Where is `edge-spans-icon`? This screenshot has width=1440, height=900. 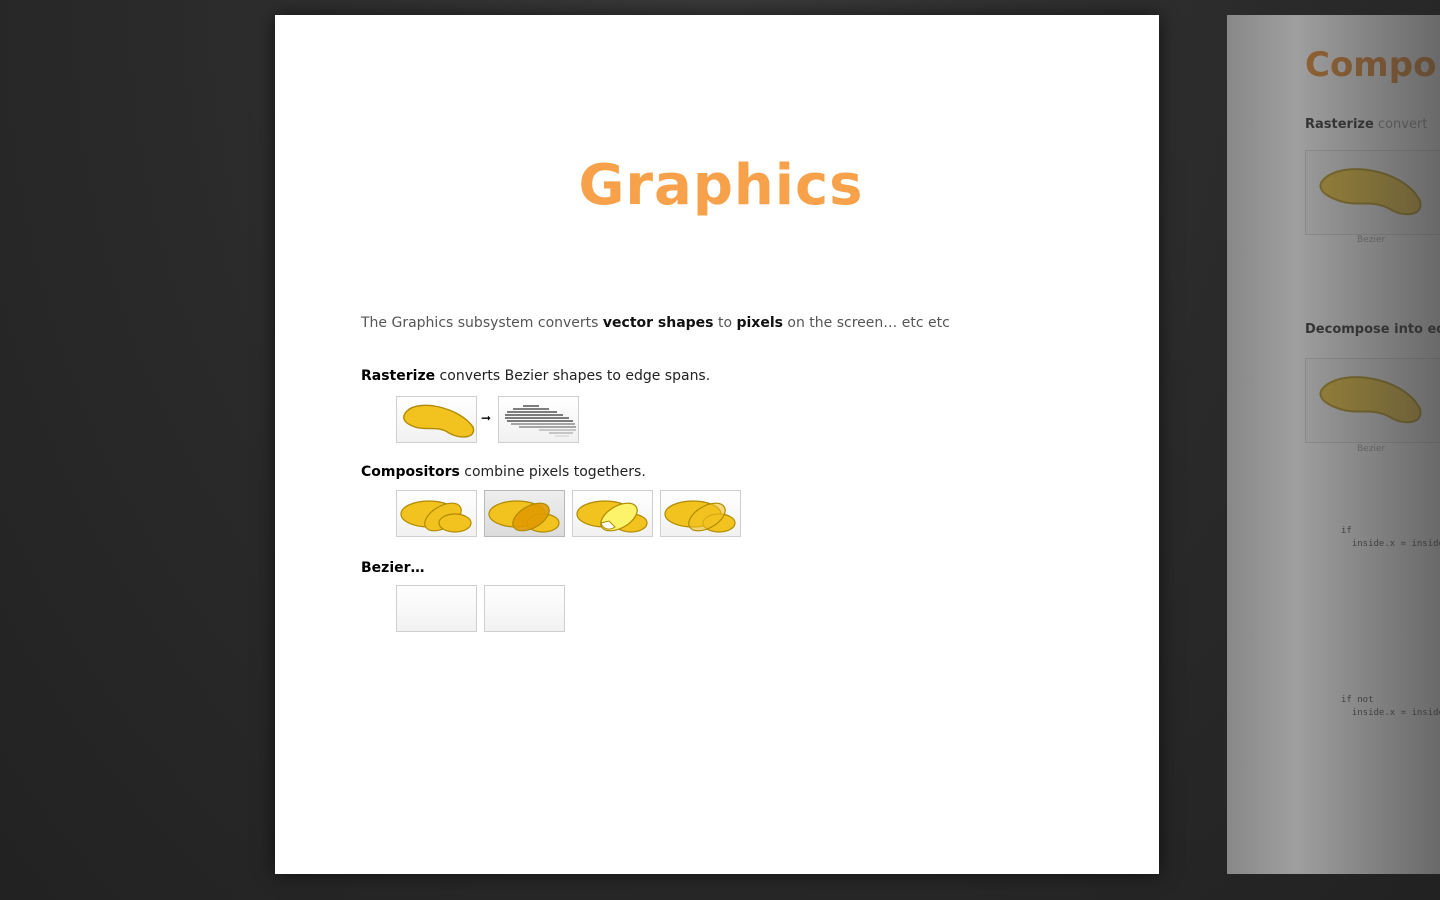 edge-spans-icon is located at coordinates (540, 421).